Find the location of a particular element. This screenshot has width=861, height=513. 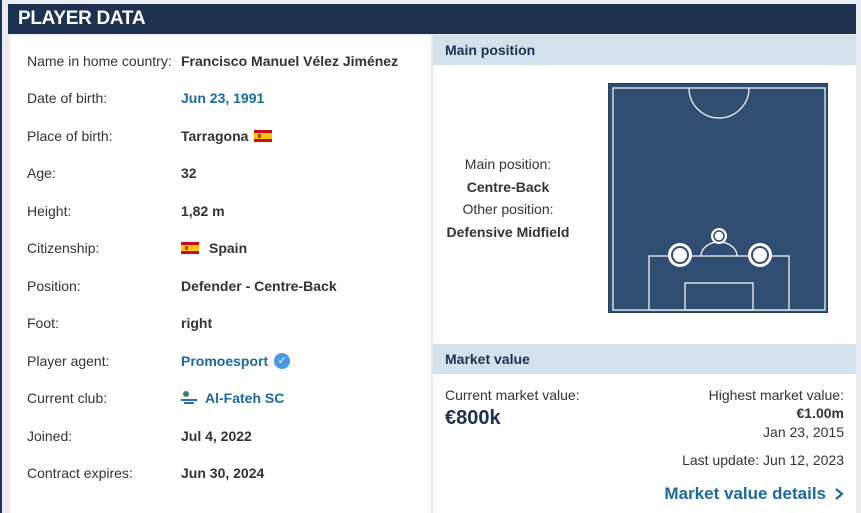

main-position-value: Centre-Back is located at coordinates (508, 186).